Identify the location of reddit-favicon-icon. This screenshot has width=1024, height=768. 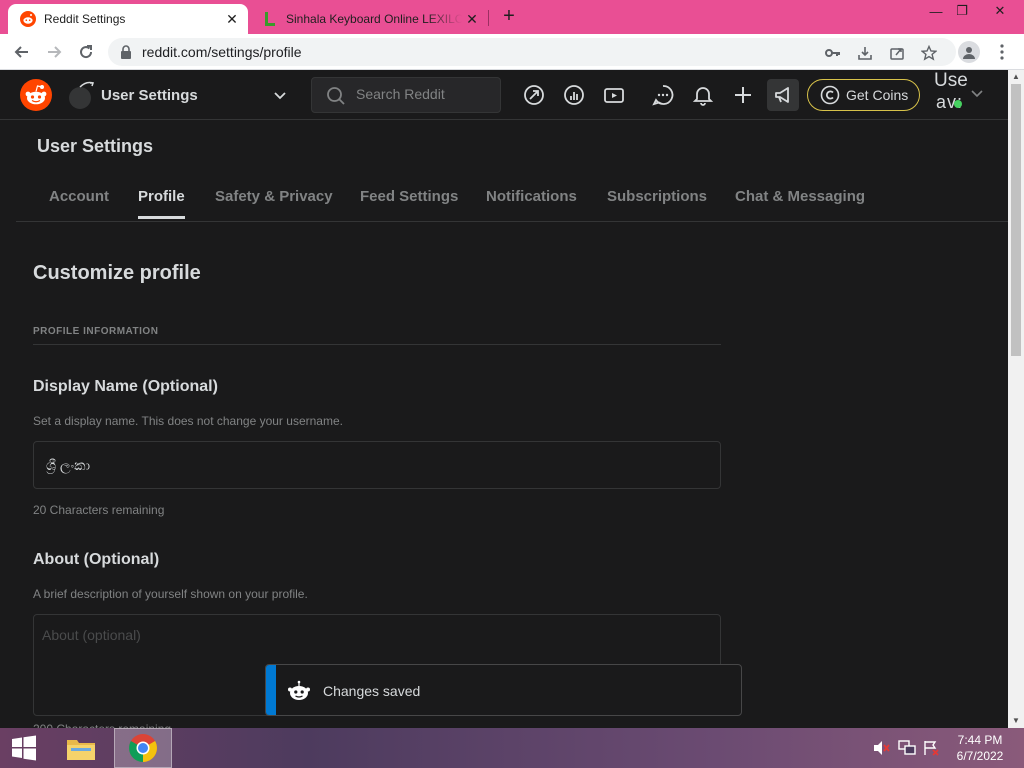
(28, 19).